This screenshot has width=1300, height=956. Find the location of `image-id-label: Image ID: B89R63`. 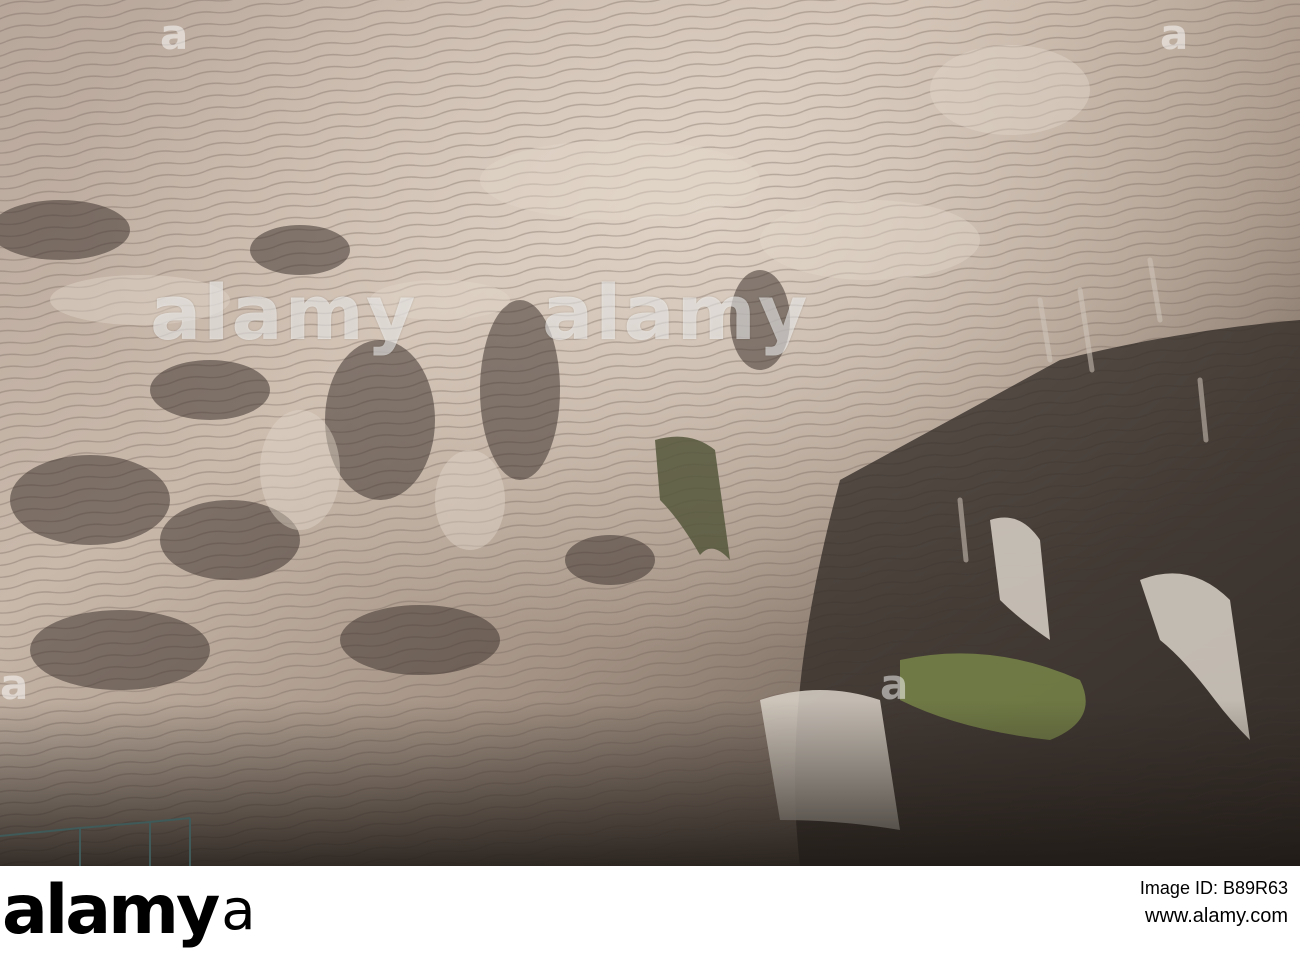

image-id-label: Image ID: B89R63 is located at coordinates (1213, 888).